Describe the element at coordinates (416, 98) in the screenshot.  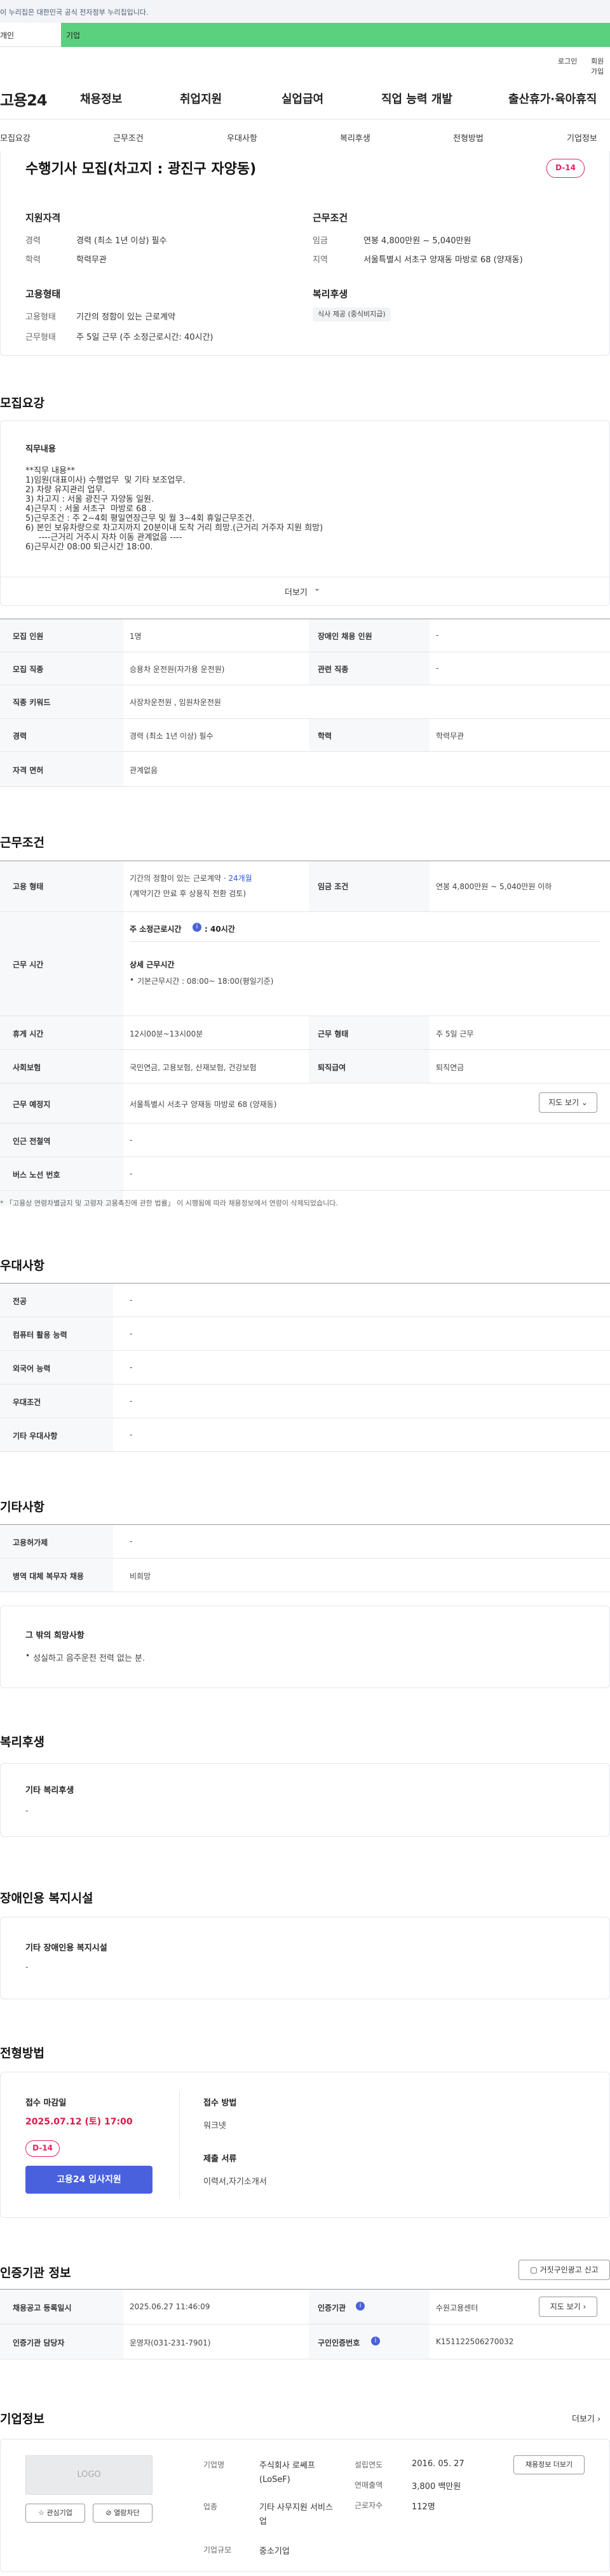
I see `gnb-item-training: 직업 능력 개발` at that location.